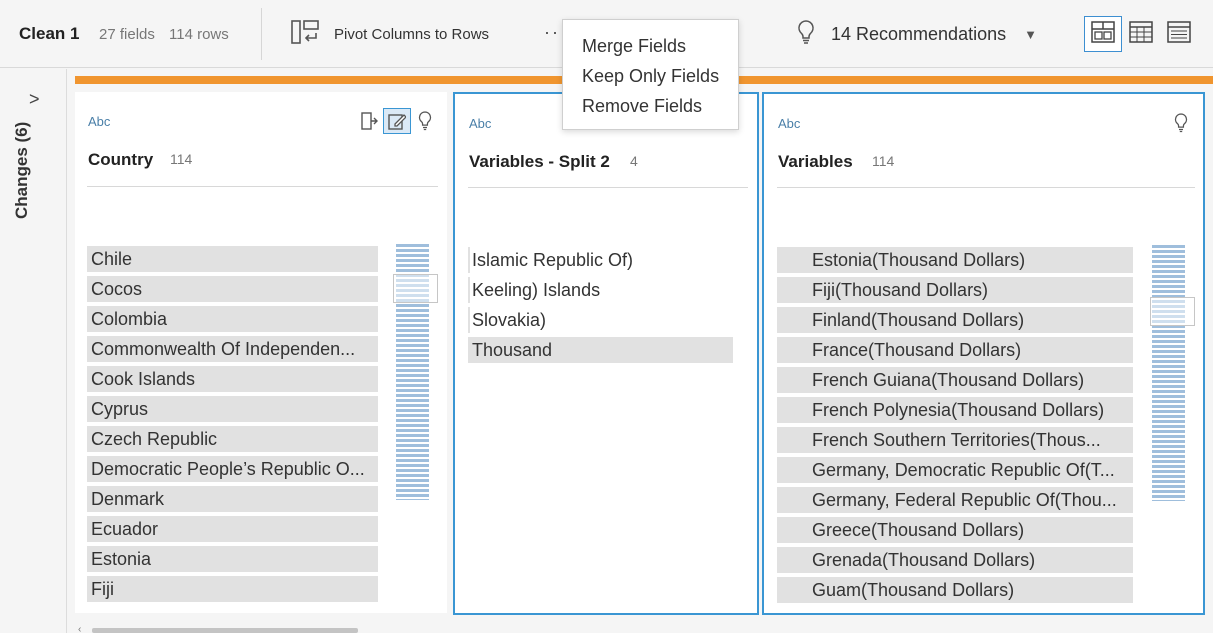 Image resolution: width=1213 pixels, height=633 pixels. Describe the element at coordinates (369, 121) in the screenshot. I see `field-menu-icon` at that location.